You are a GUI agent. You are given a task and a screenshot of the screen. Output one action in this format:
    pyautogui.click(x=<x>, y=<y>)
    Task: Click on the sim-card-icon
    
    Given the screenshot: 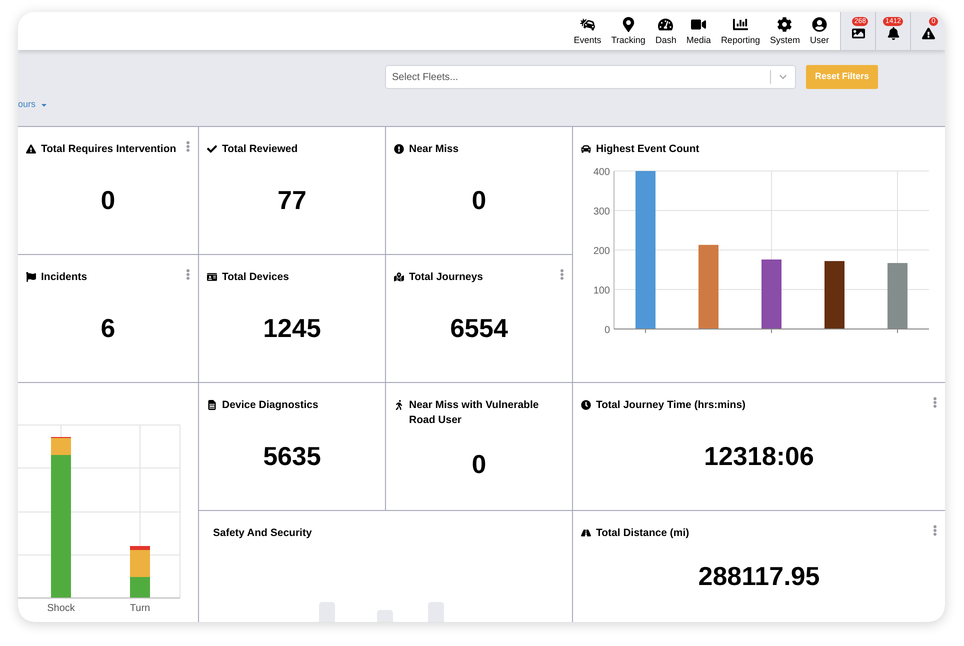 What is the action you would take?
    pyautogui.click(x=212, y=405)
    